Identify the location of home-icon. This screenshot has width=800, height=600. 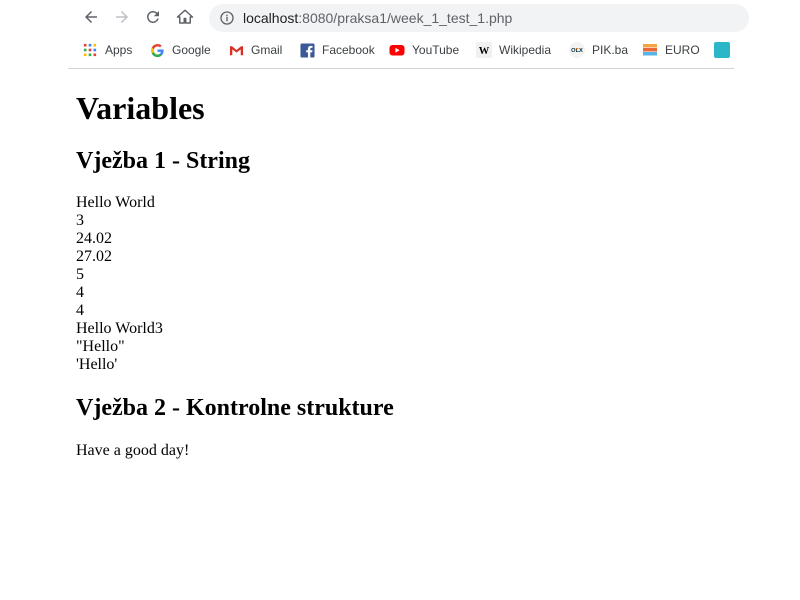
(185, 16).